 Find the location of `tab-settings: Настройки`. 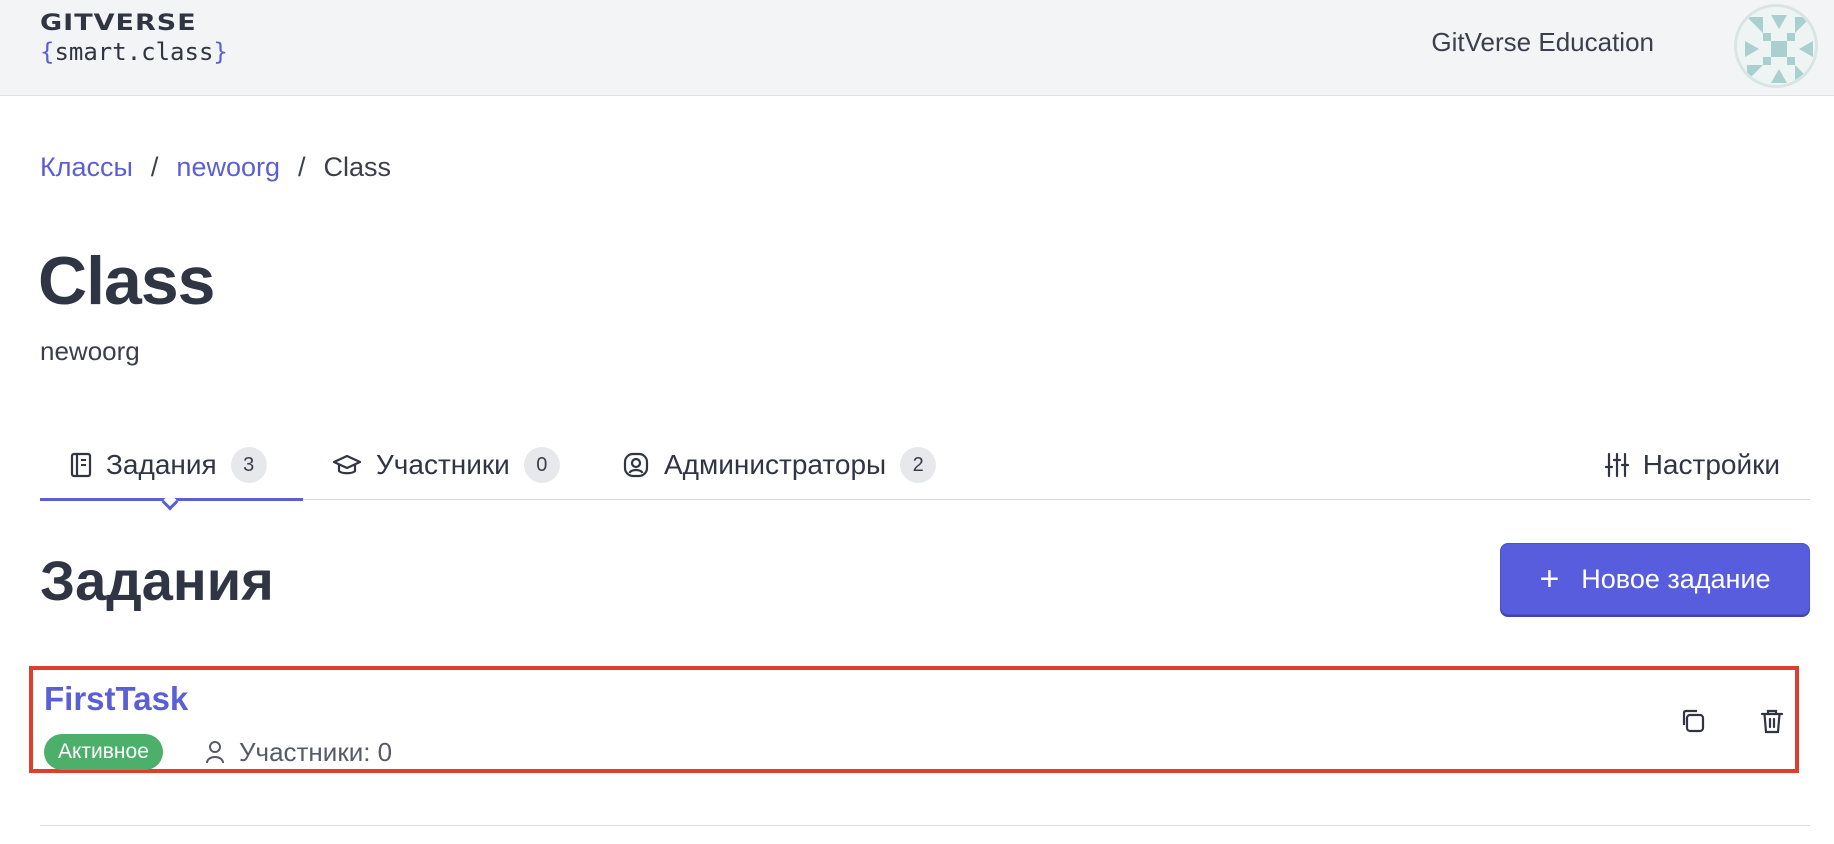

tab-settings: Настройки is located at coordinates (1692, 465).